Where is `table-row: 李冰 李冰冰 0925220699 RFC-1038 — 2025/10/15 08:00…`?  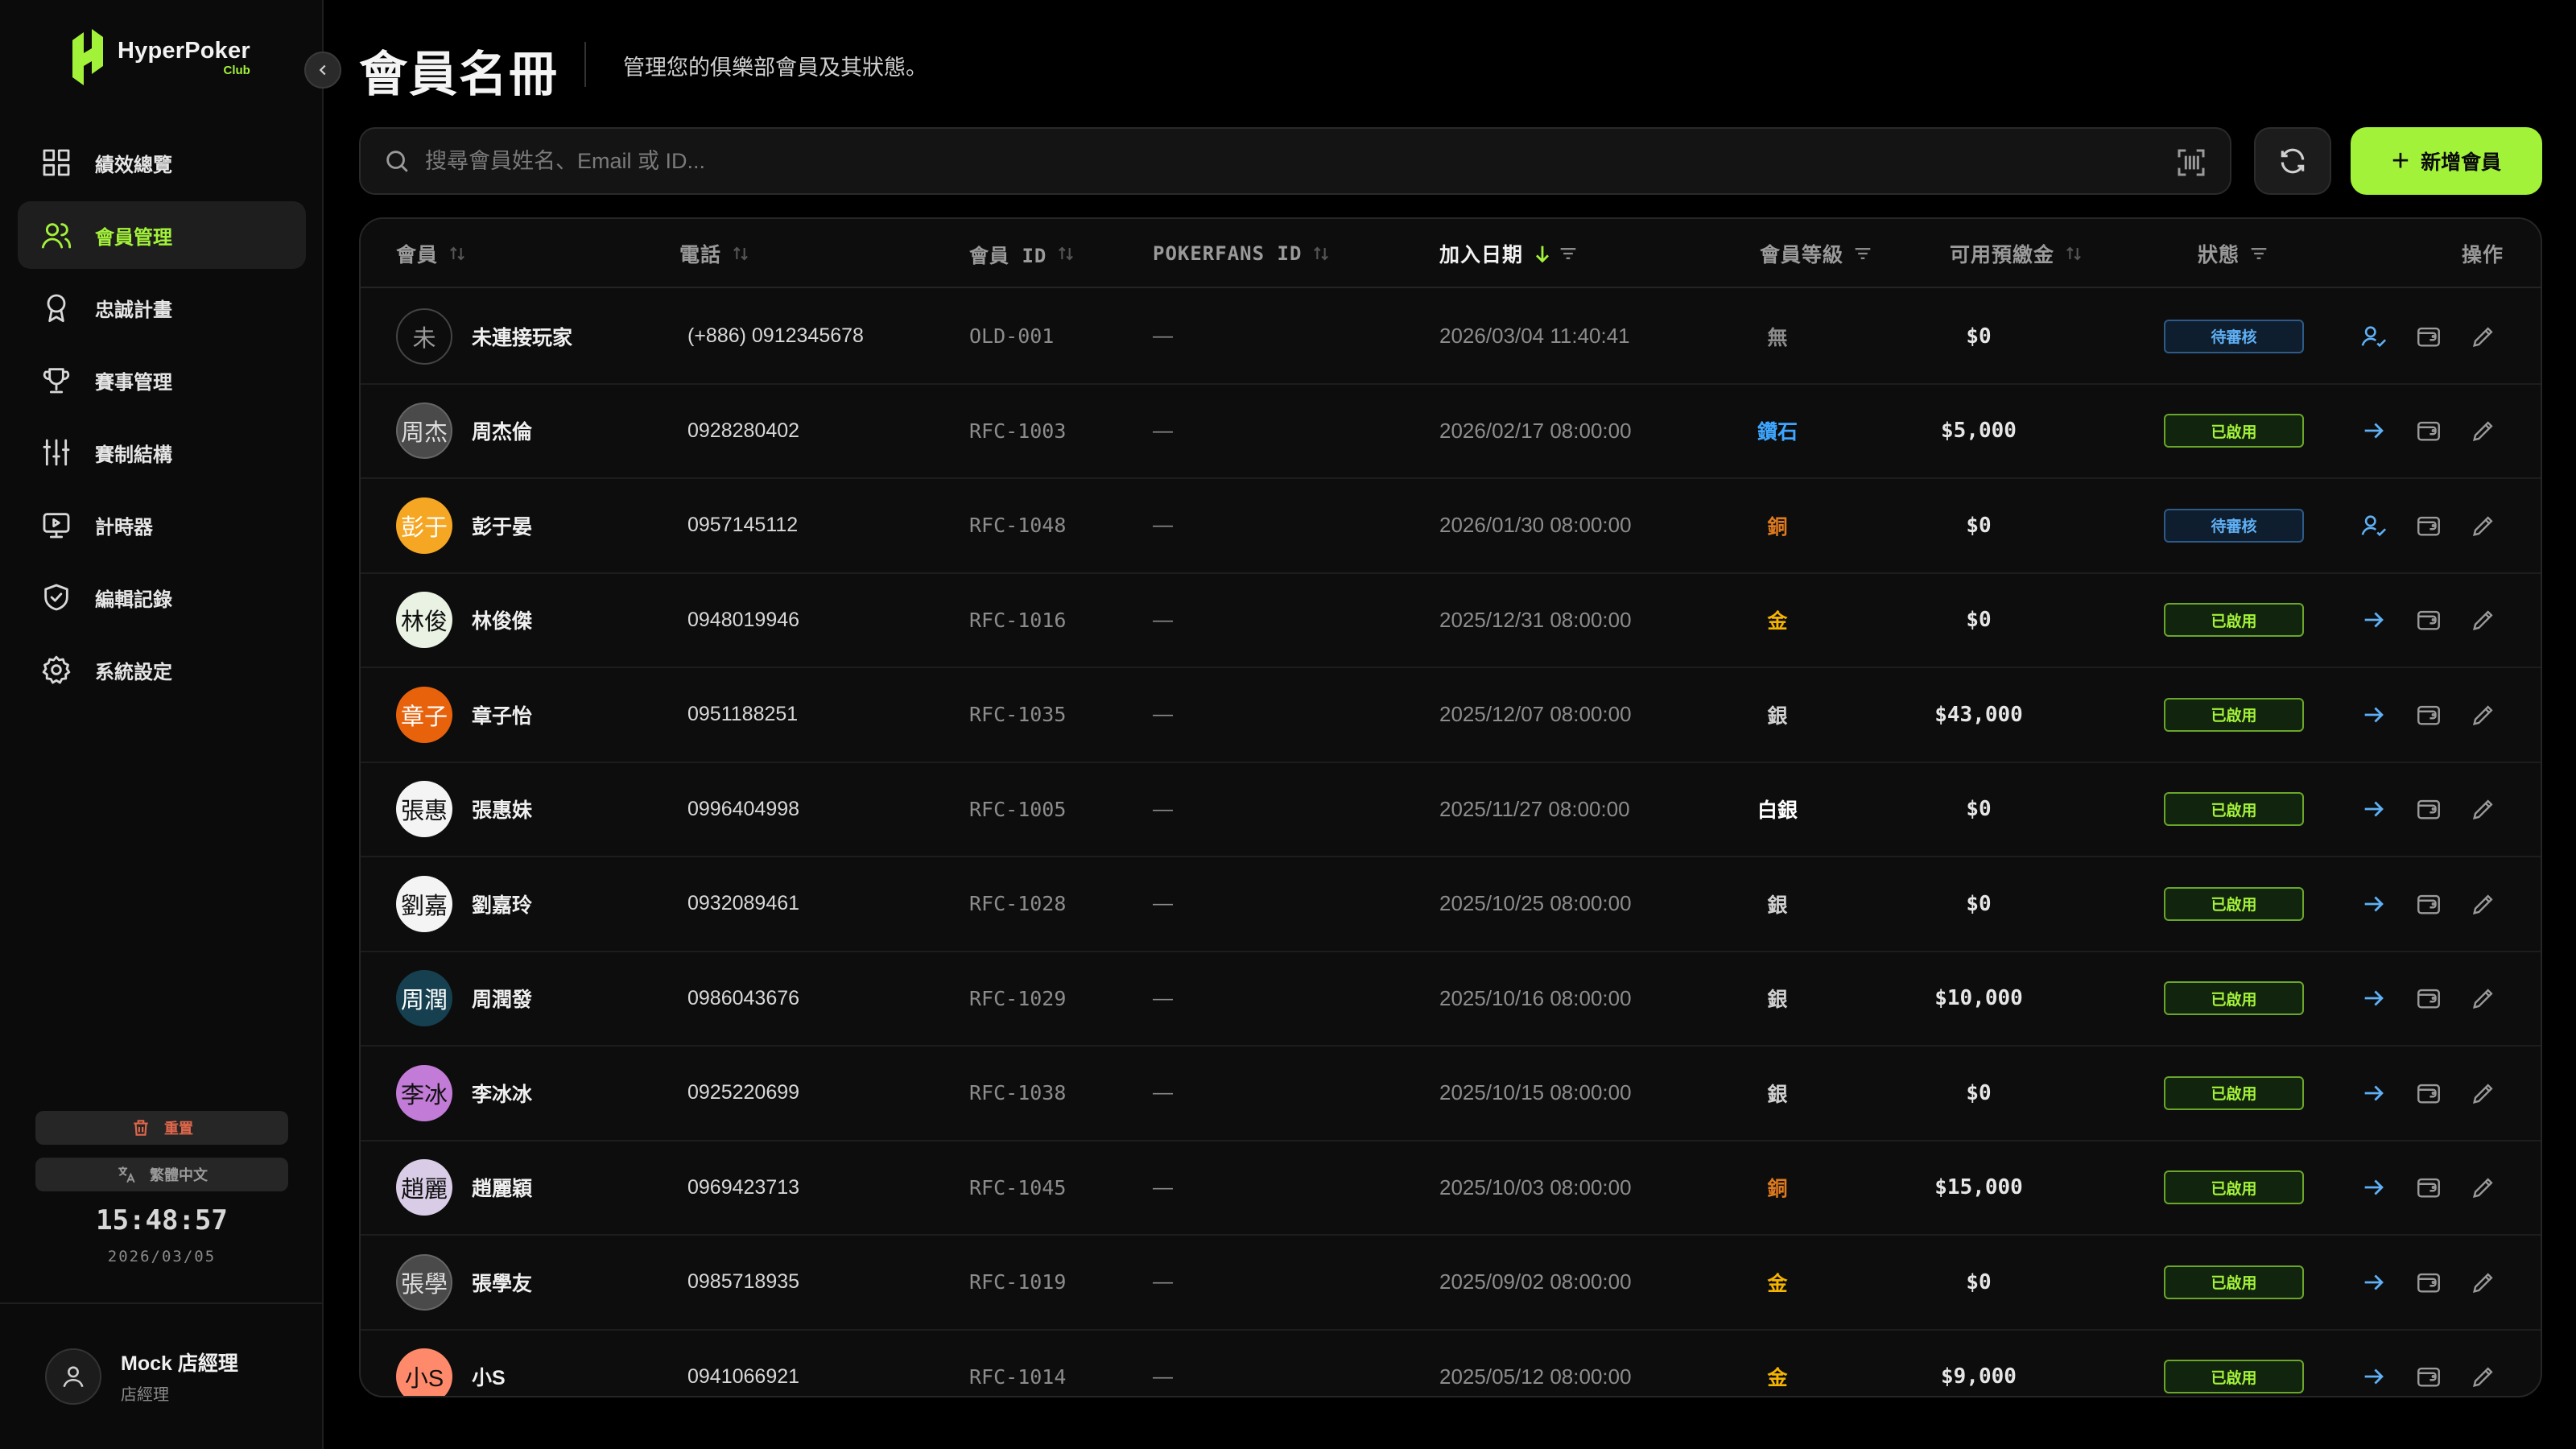
table-row: 李冰 李冰冰 0925220699 RFC-1038 — 2025/10/15 08:00… is located at coordinates (1451, 1093).